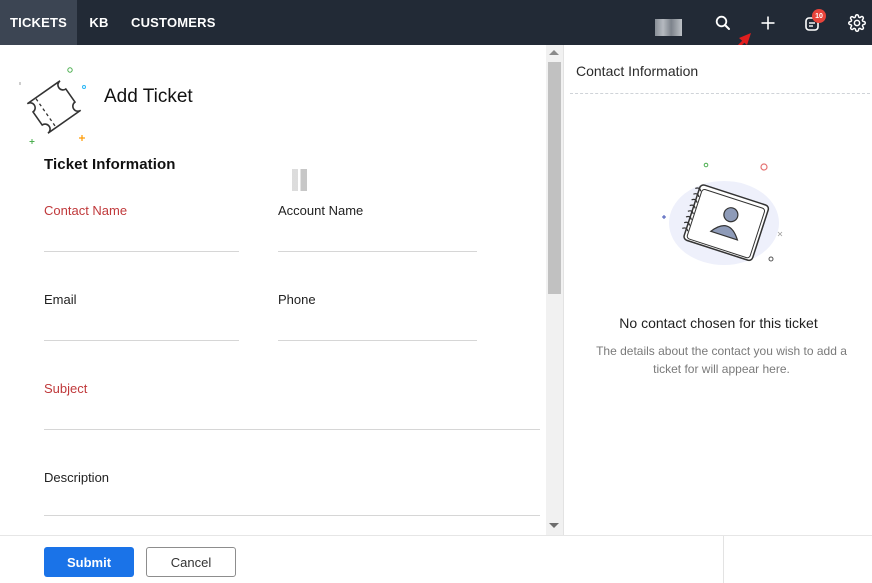 This screenshot has width=872, height=583. I want to click on contact-panel-title: Contact Information, so click(637, 71).